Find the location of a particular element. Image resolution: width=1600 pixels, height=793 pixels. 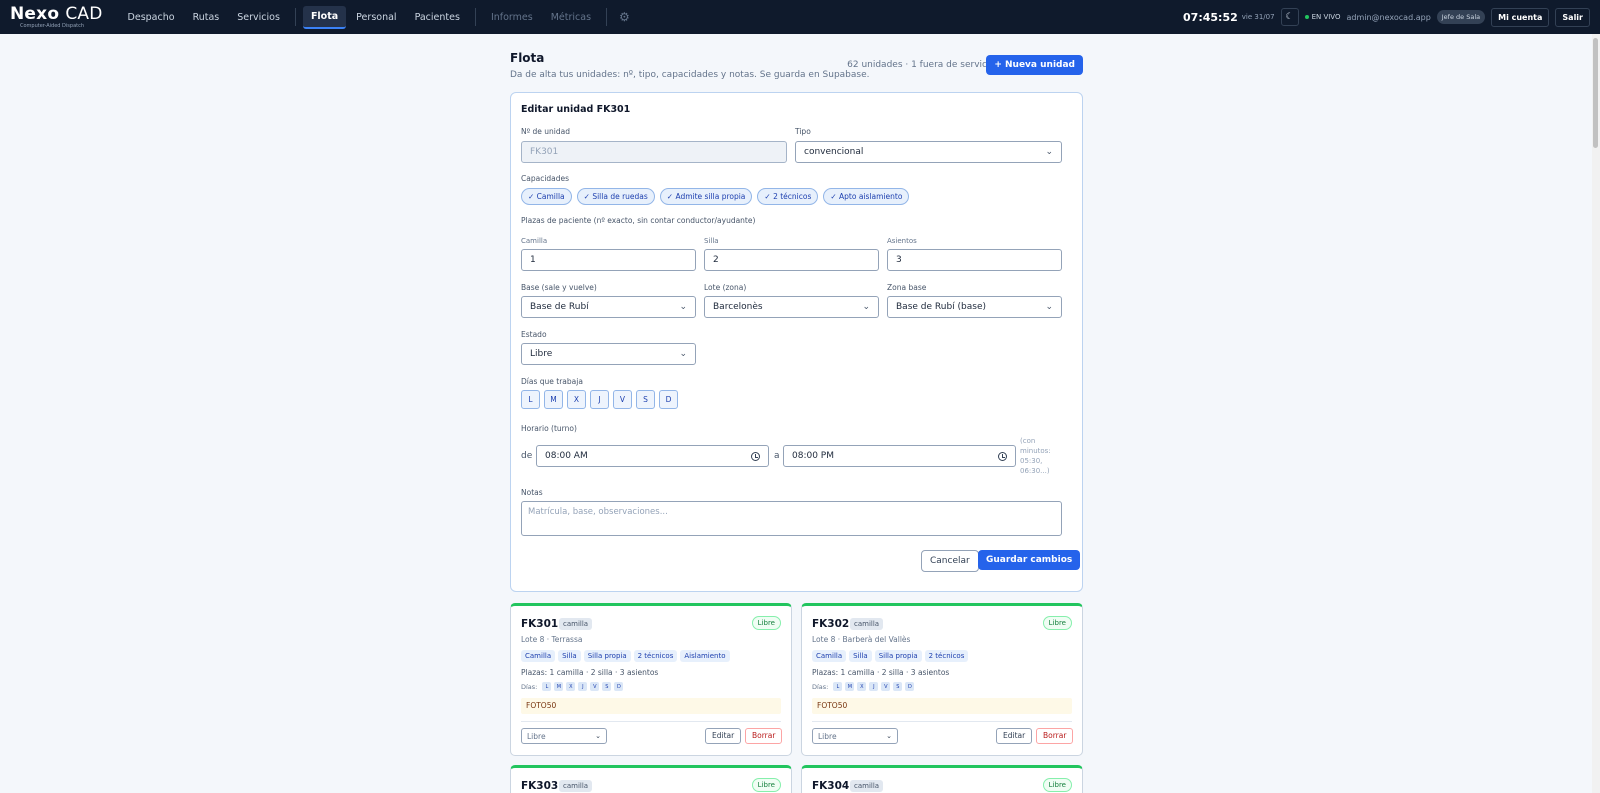

status-select: Libre ⌄ is located at coordinates (608, 354).